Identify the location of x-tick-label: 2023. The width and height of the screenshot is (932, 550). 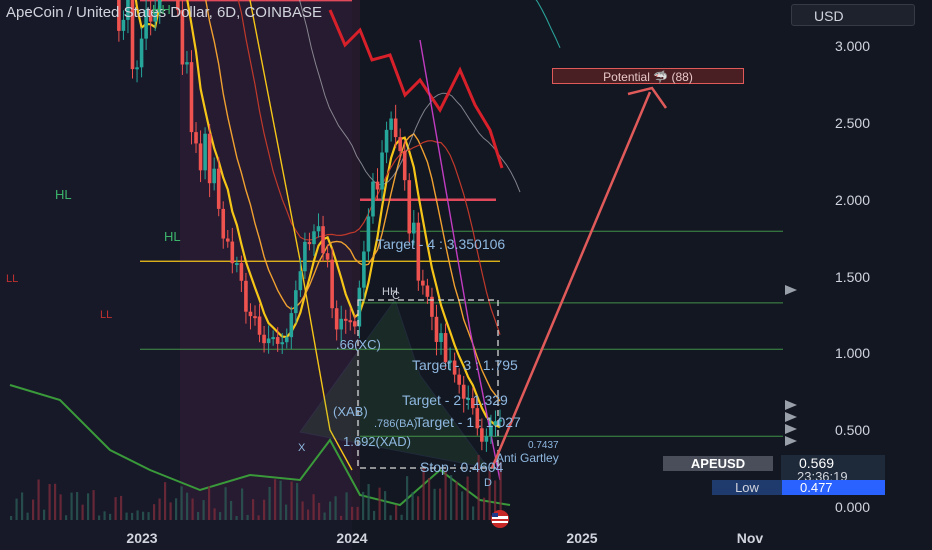
(142, 538).